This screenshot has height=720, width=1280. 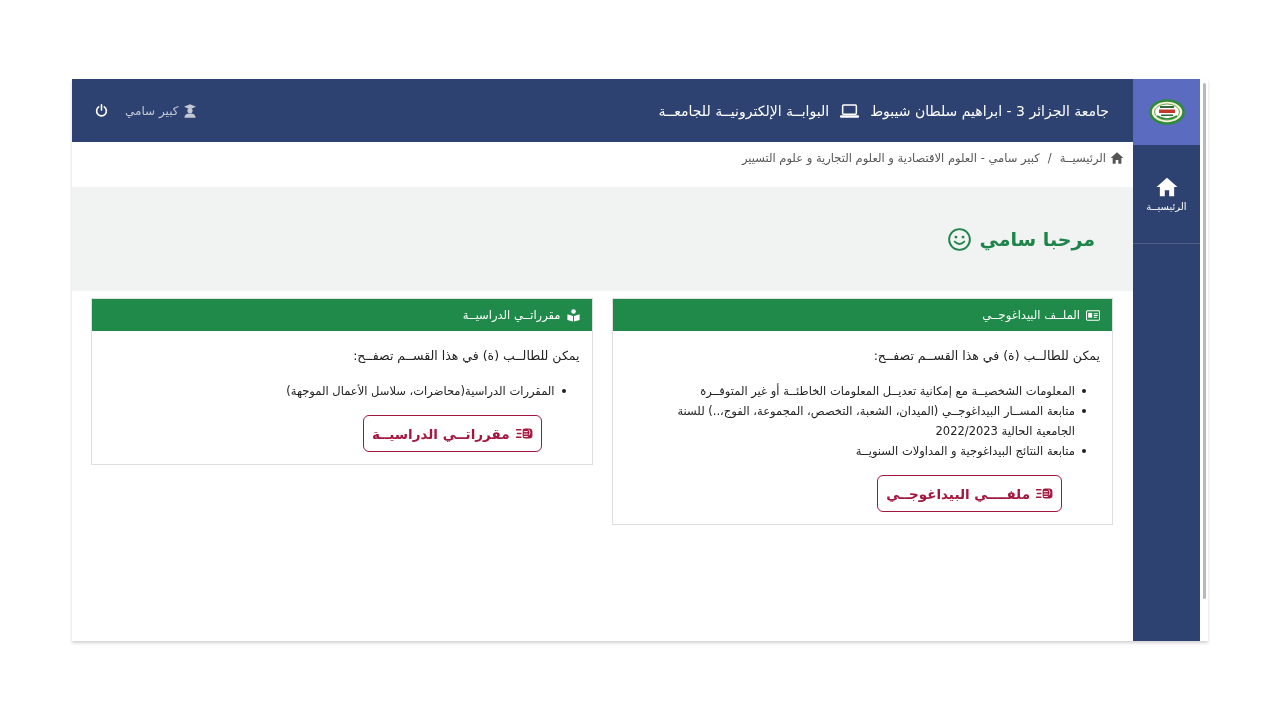 I want to click on welcome-heading: مرحبا سامي, so click(x=1037, y=239).